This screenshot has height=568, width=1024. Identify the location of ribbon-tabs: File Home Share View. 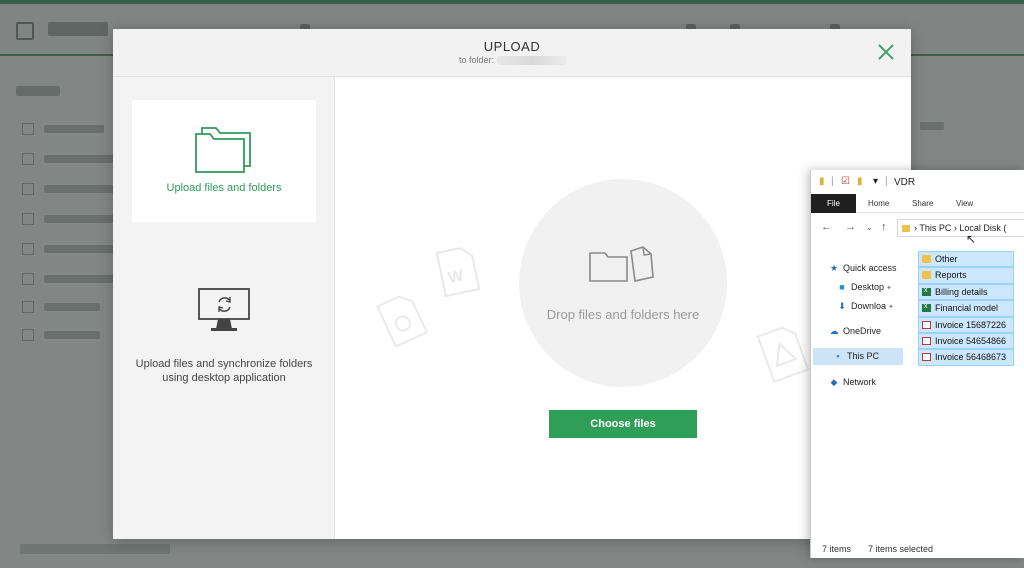
(917, 203).